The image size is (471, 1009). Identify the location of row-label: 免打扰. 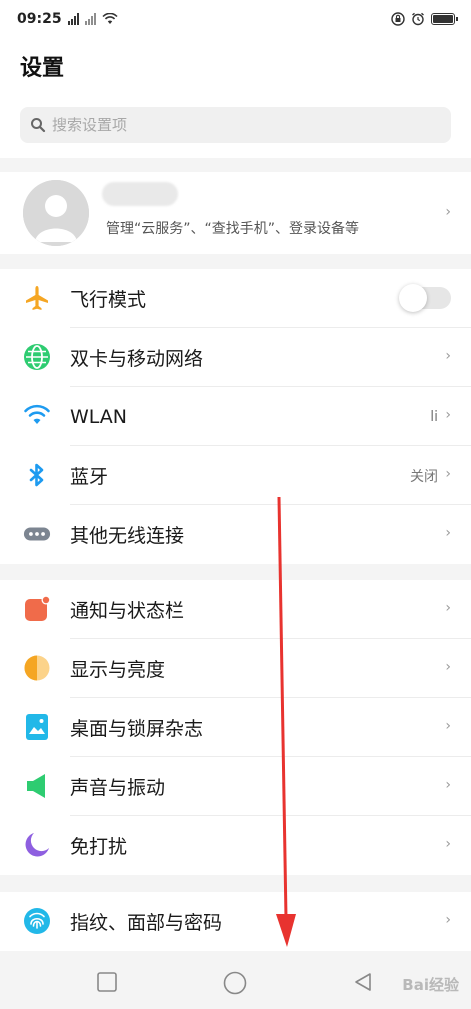
(99, 847).